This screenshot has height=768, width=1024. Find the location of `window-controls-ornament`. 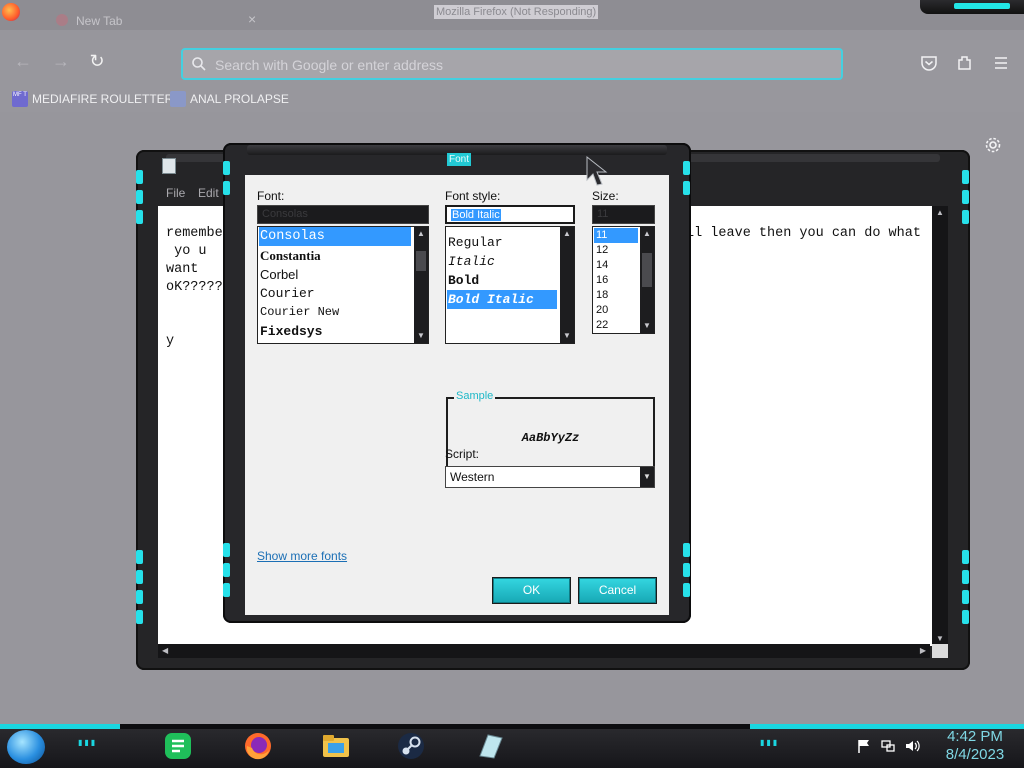

window-controls-ornament is located at coordinates (972, 7).